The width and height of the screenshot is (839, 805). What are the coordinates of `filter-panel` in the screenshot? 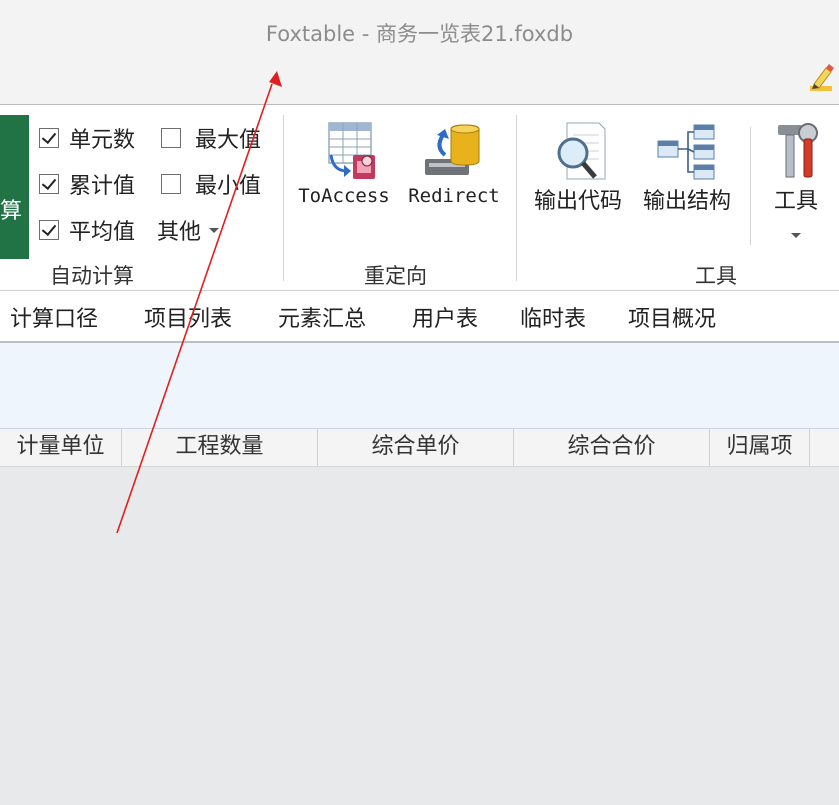 It's located at (419, 386).